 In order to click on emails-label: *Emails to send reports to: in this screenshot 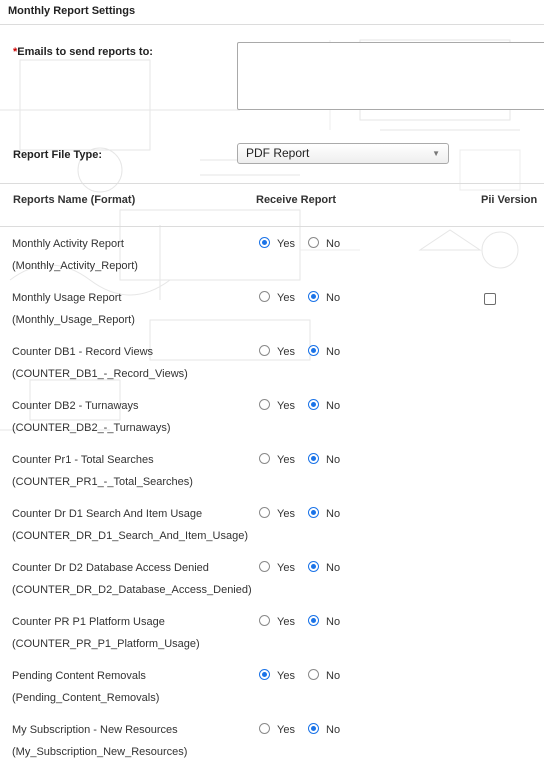, I will do `click(83, 52)`.